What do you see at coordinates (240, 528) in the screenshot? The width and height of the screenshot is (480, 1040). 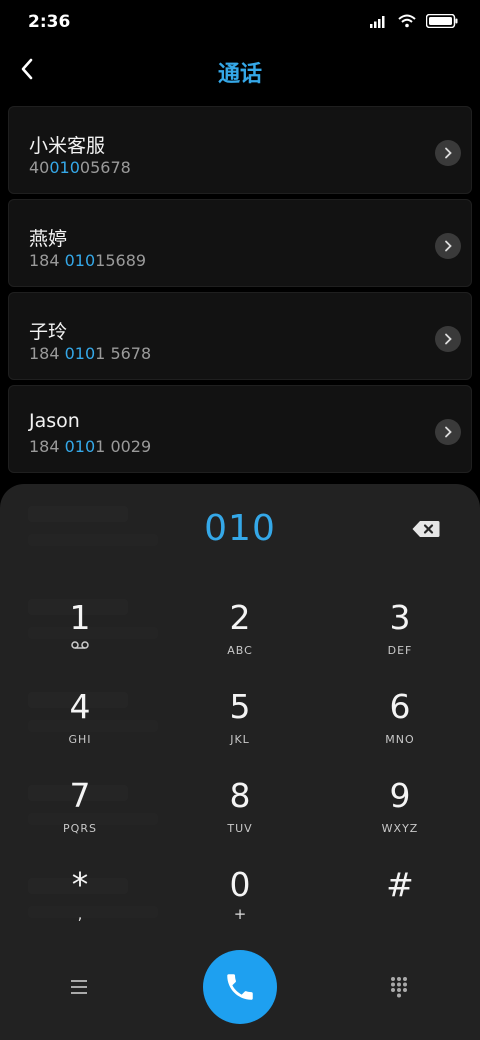 I see `dialed-number: 010` at bounding box center [240, 528].